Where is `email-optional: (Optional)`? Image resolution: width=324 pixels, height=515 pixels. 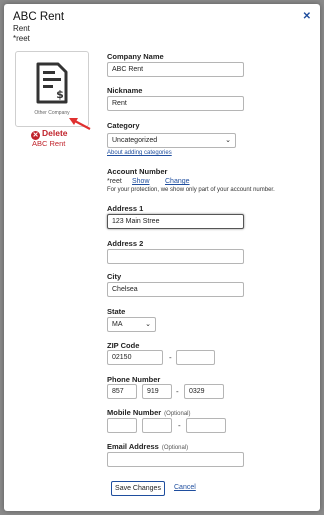 email-optional: (Optional) is located at coordinates (175, 448).